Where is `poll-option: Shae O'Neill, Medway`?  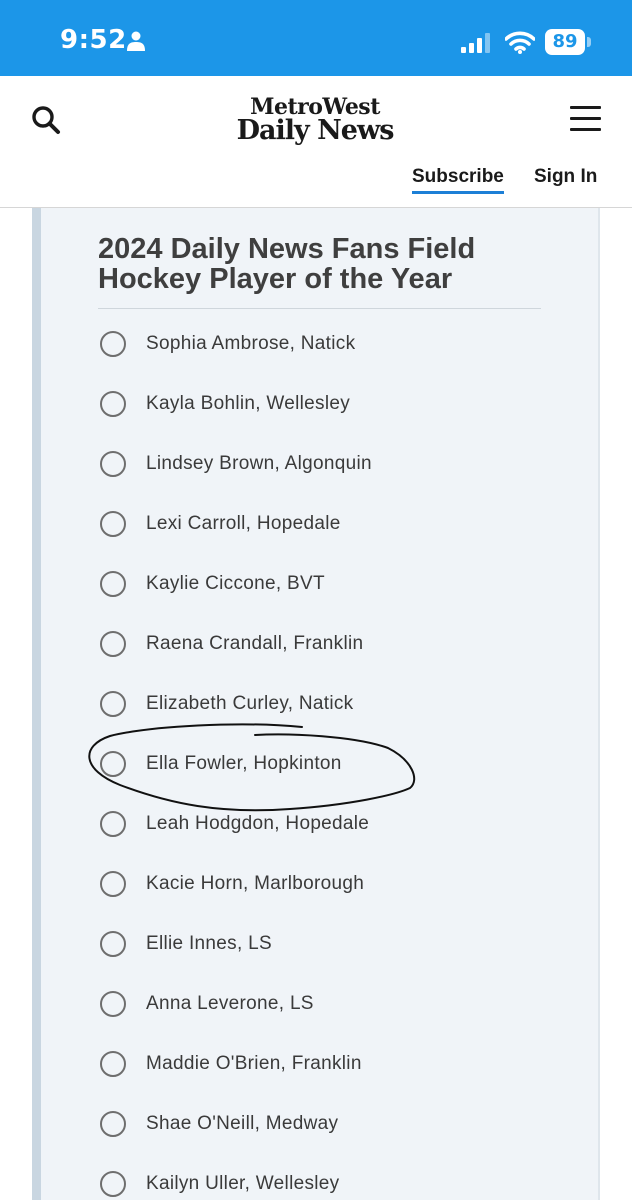 poll-option: Shae O'Neill, Medway is located at coordinates (318, 1124).